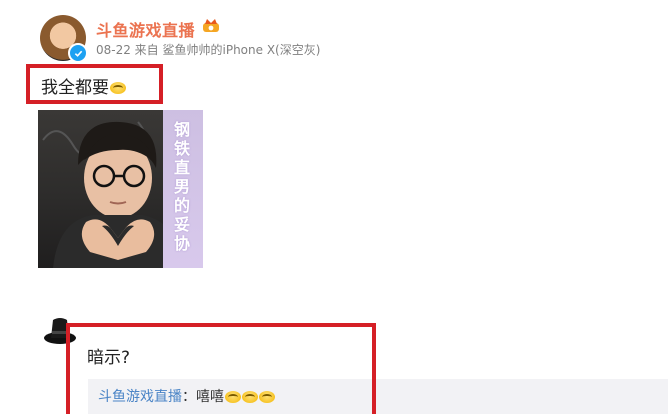 The height and width of the screenshot is (414, 668). I want to click on post-text-content: 我全都要, so click(75, 88).